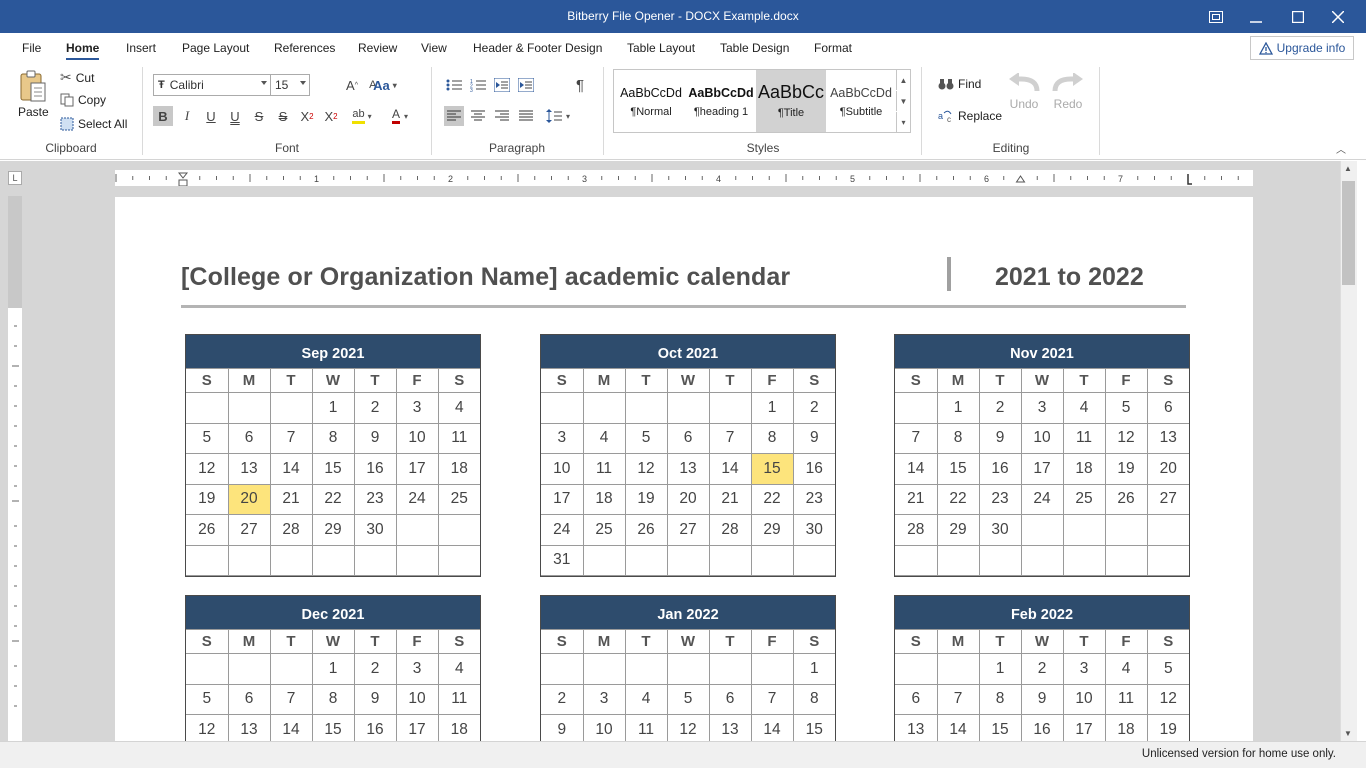 The width and height of the screenshot is (1366, 768). I want to click on tab-references: References, so click(304, 48).